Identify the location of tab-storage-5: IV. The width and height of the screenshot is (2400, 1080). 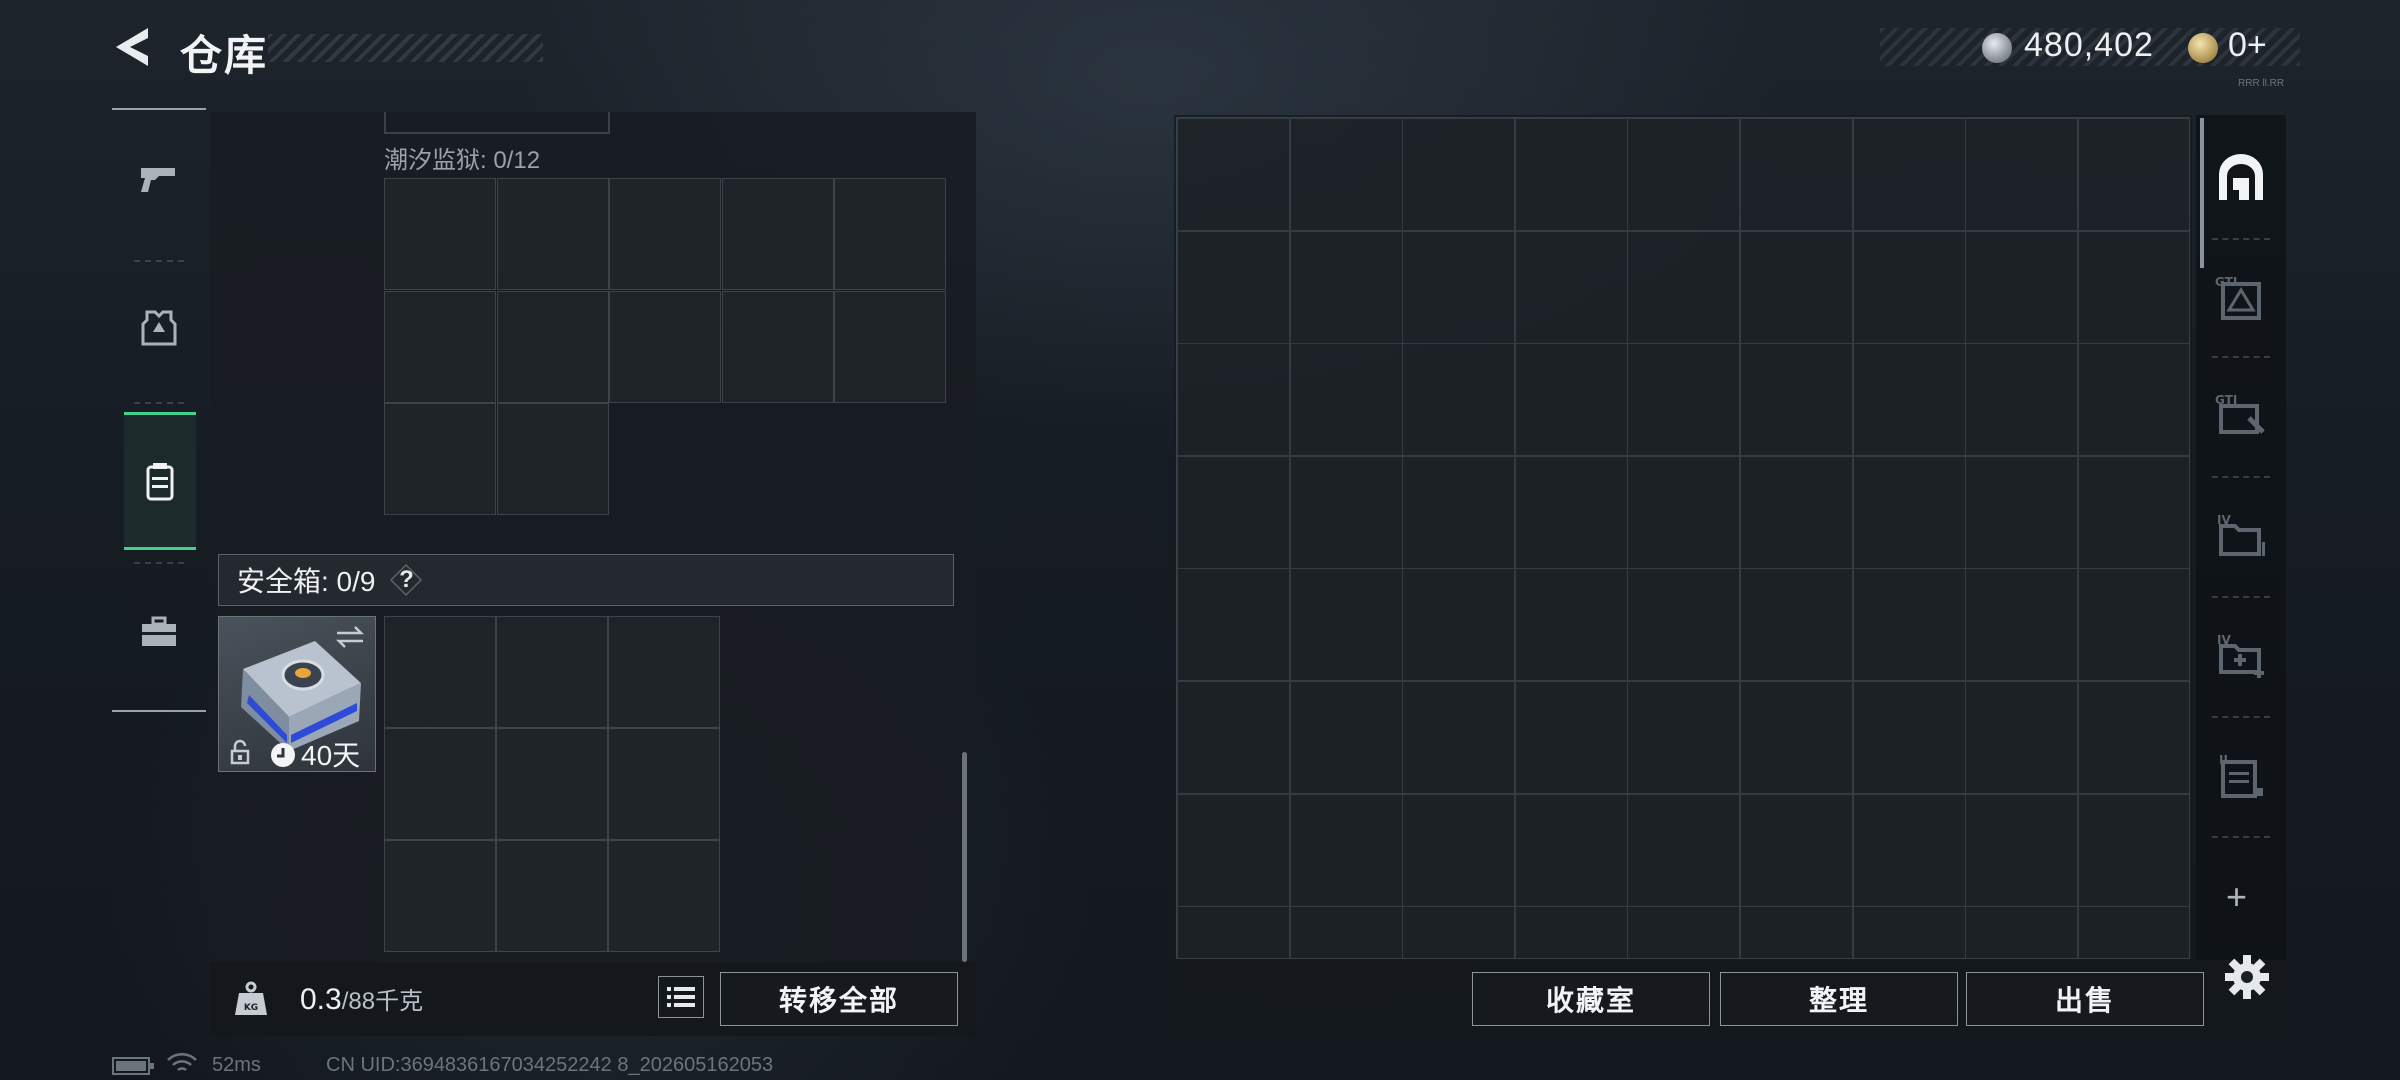
(2241, 656).